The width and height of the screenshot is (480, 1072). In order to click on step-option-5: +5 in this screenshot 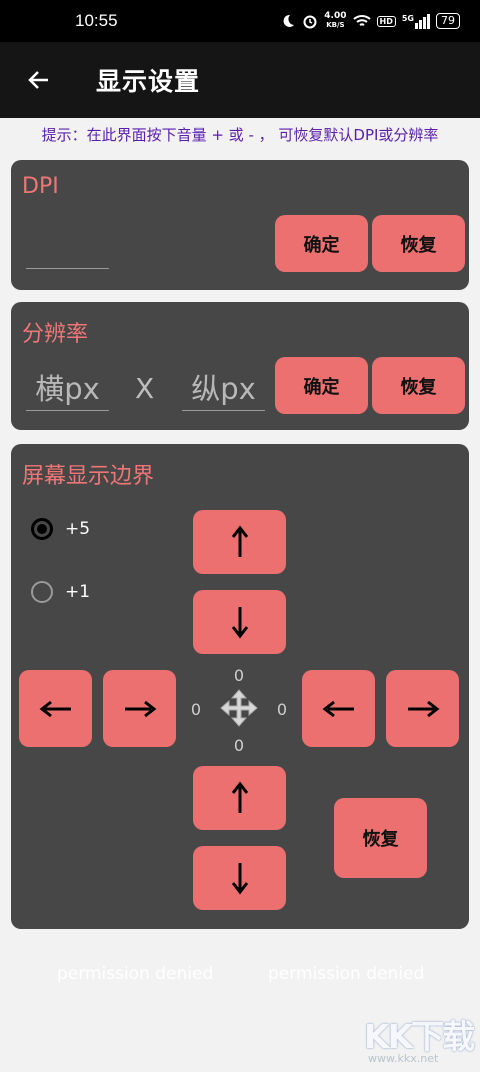, I will do `click(60, 529)`.